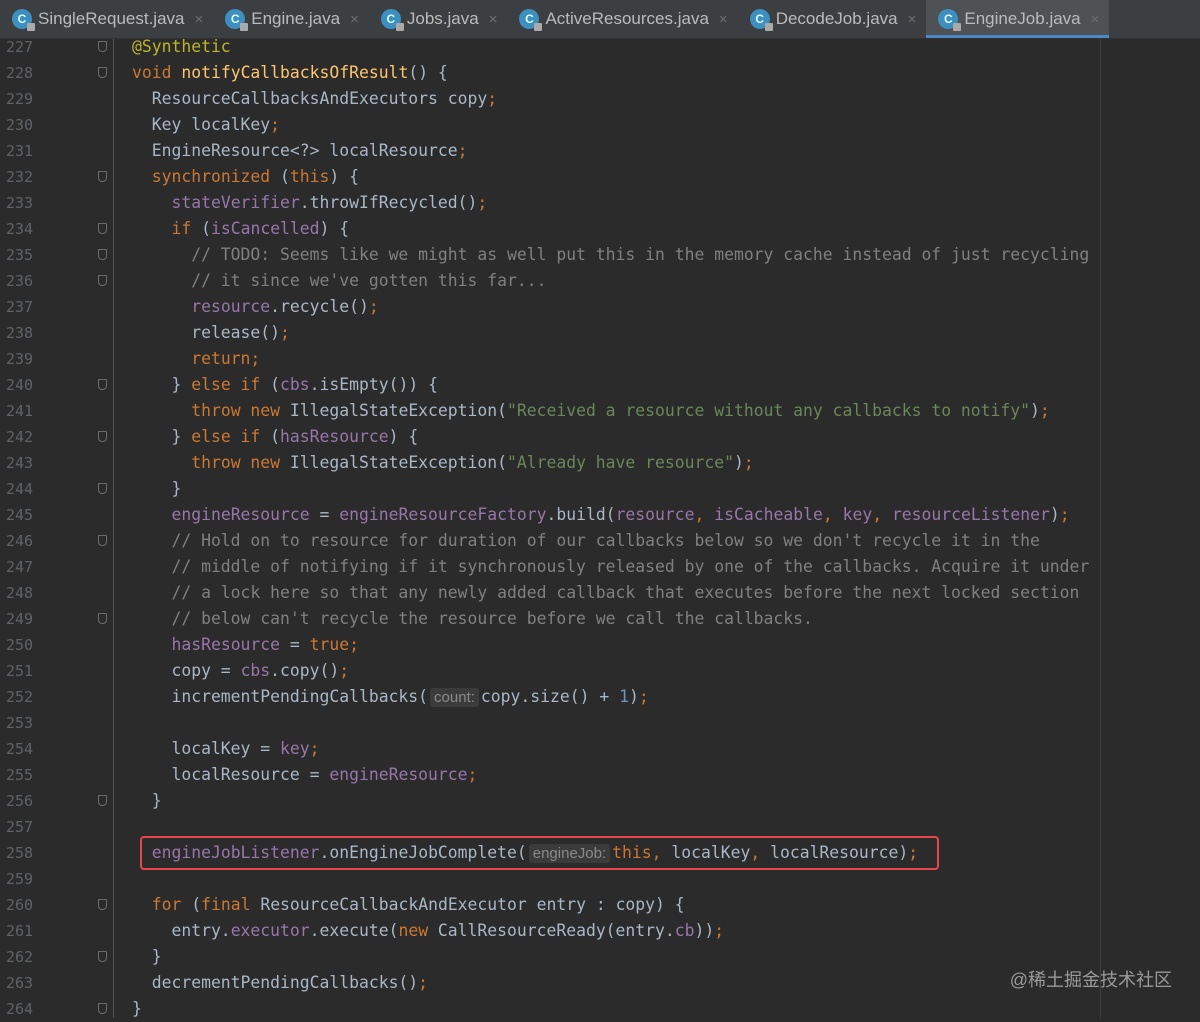  Describe the element at coordinates (600, 749) in the screenshot. I see `code-line: 254 localKey = key;` at that location.